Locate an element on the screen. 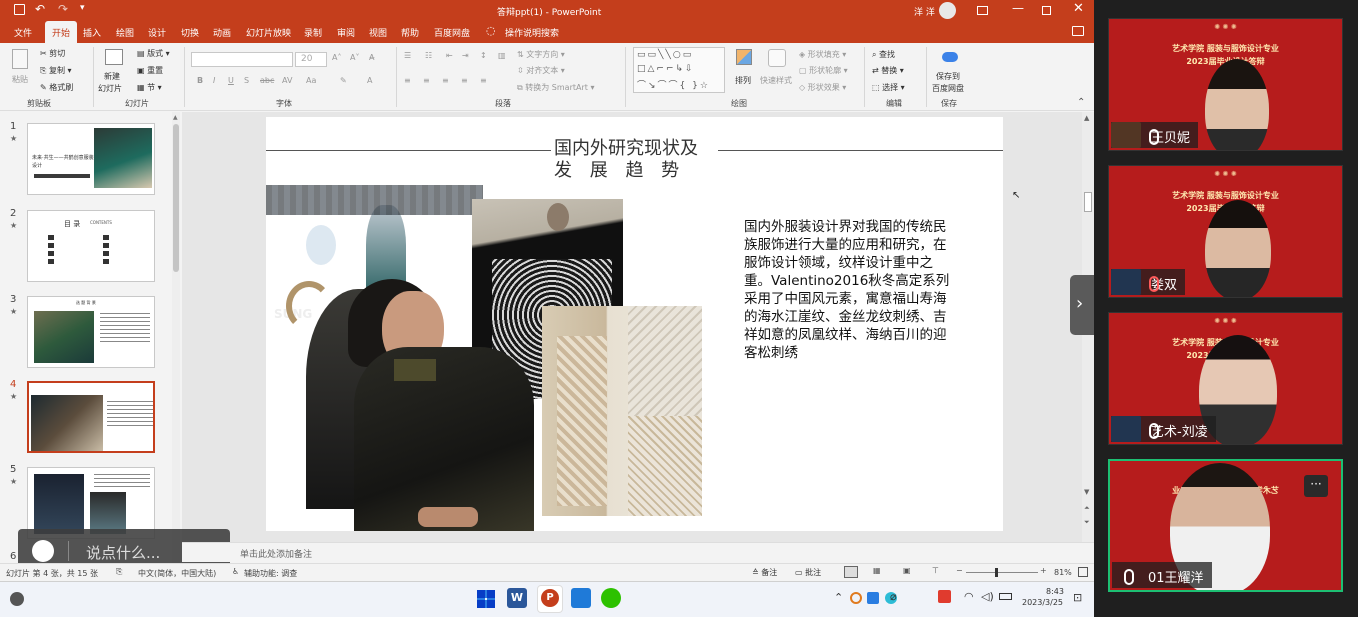  tab-review: 审阅 is located at coordinates (346, 32).